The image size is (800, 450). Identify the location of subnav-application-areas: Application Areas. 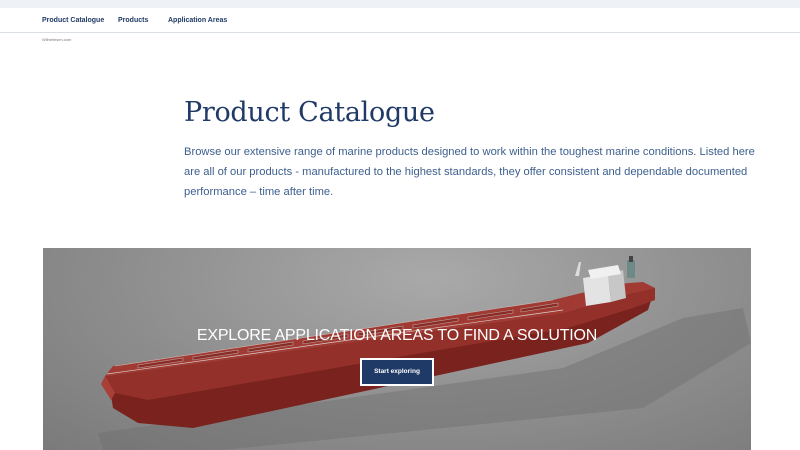
(197, 20).